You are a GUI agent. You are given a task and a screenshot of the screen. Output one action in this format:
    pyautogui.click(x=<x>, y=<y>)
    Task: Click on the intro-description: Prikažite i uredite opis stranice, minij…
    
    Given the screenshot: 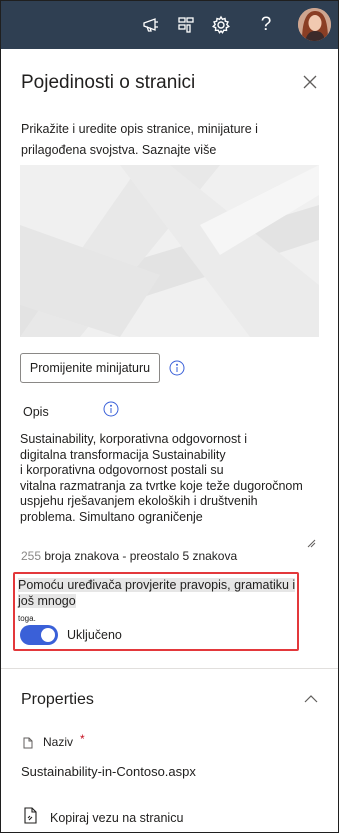 What is the action you would take?
    pyautogui.click(x=139, y=139)
    